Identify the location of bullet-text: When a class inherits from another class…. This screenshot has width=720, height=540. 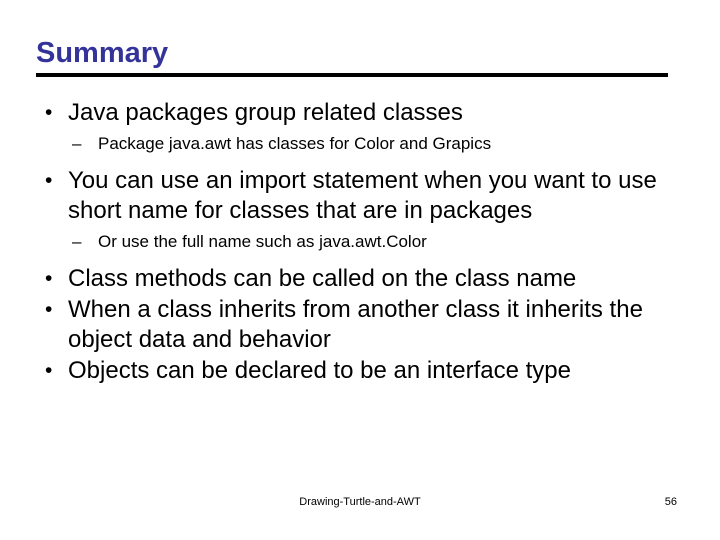
(355, 324).